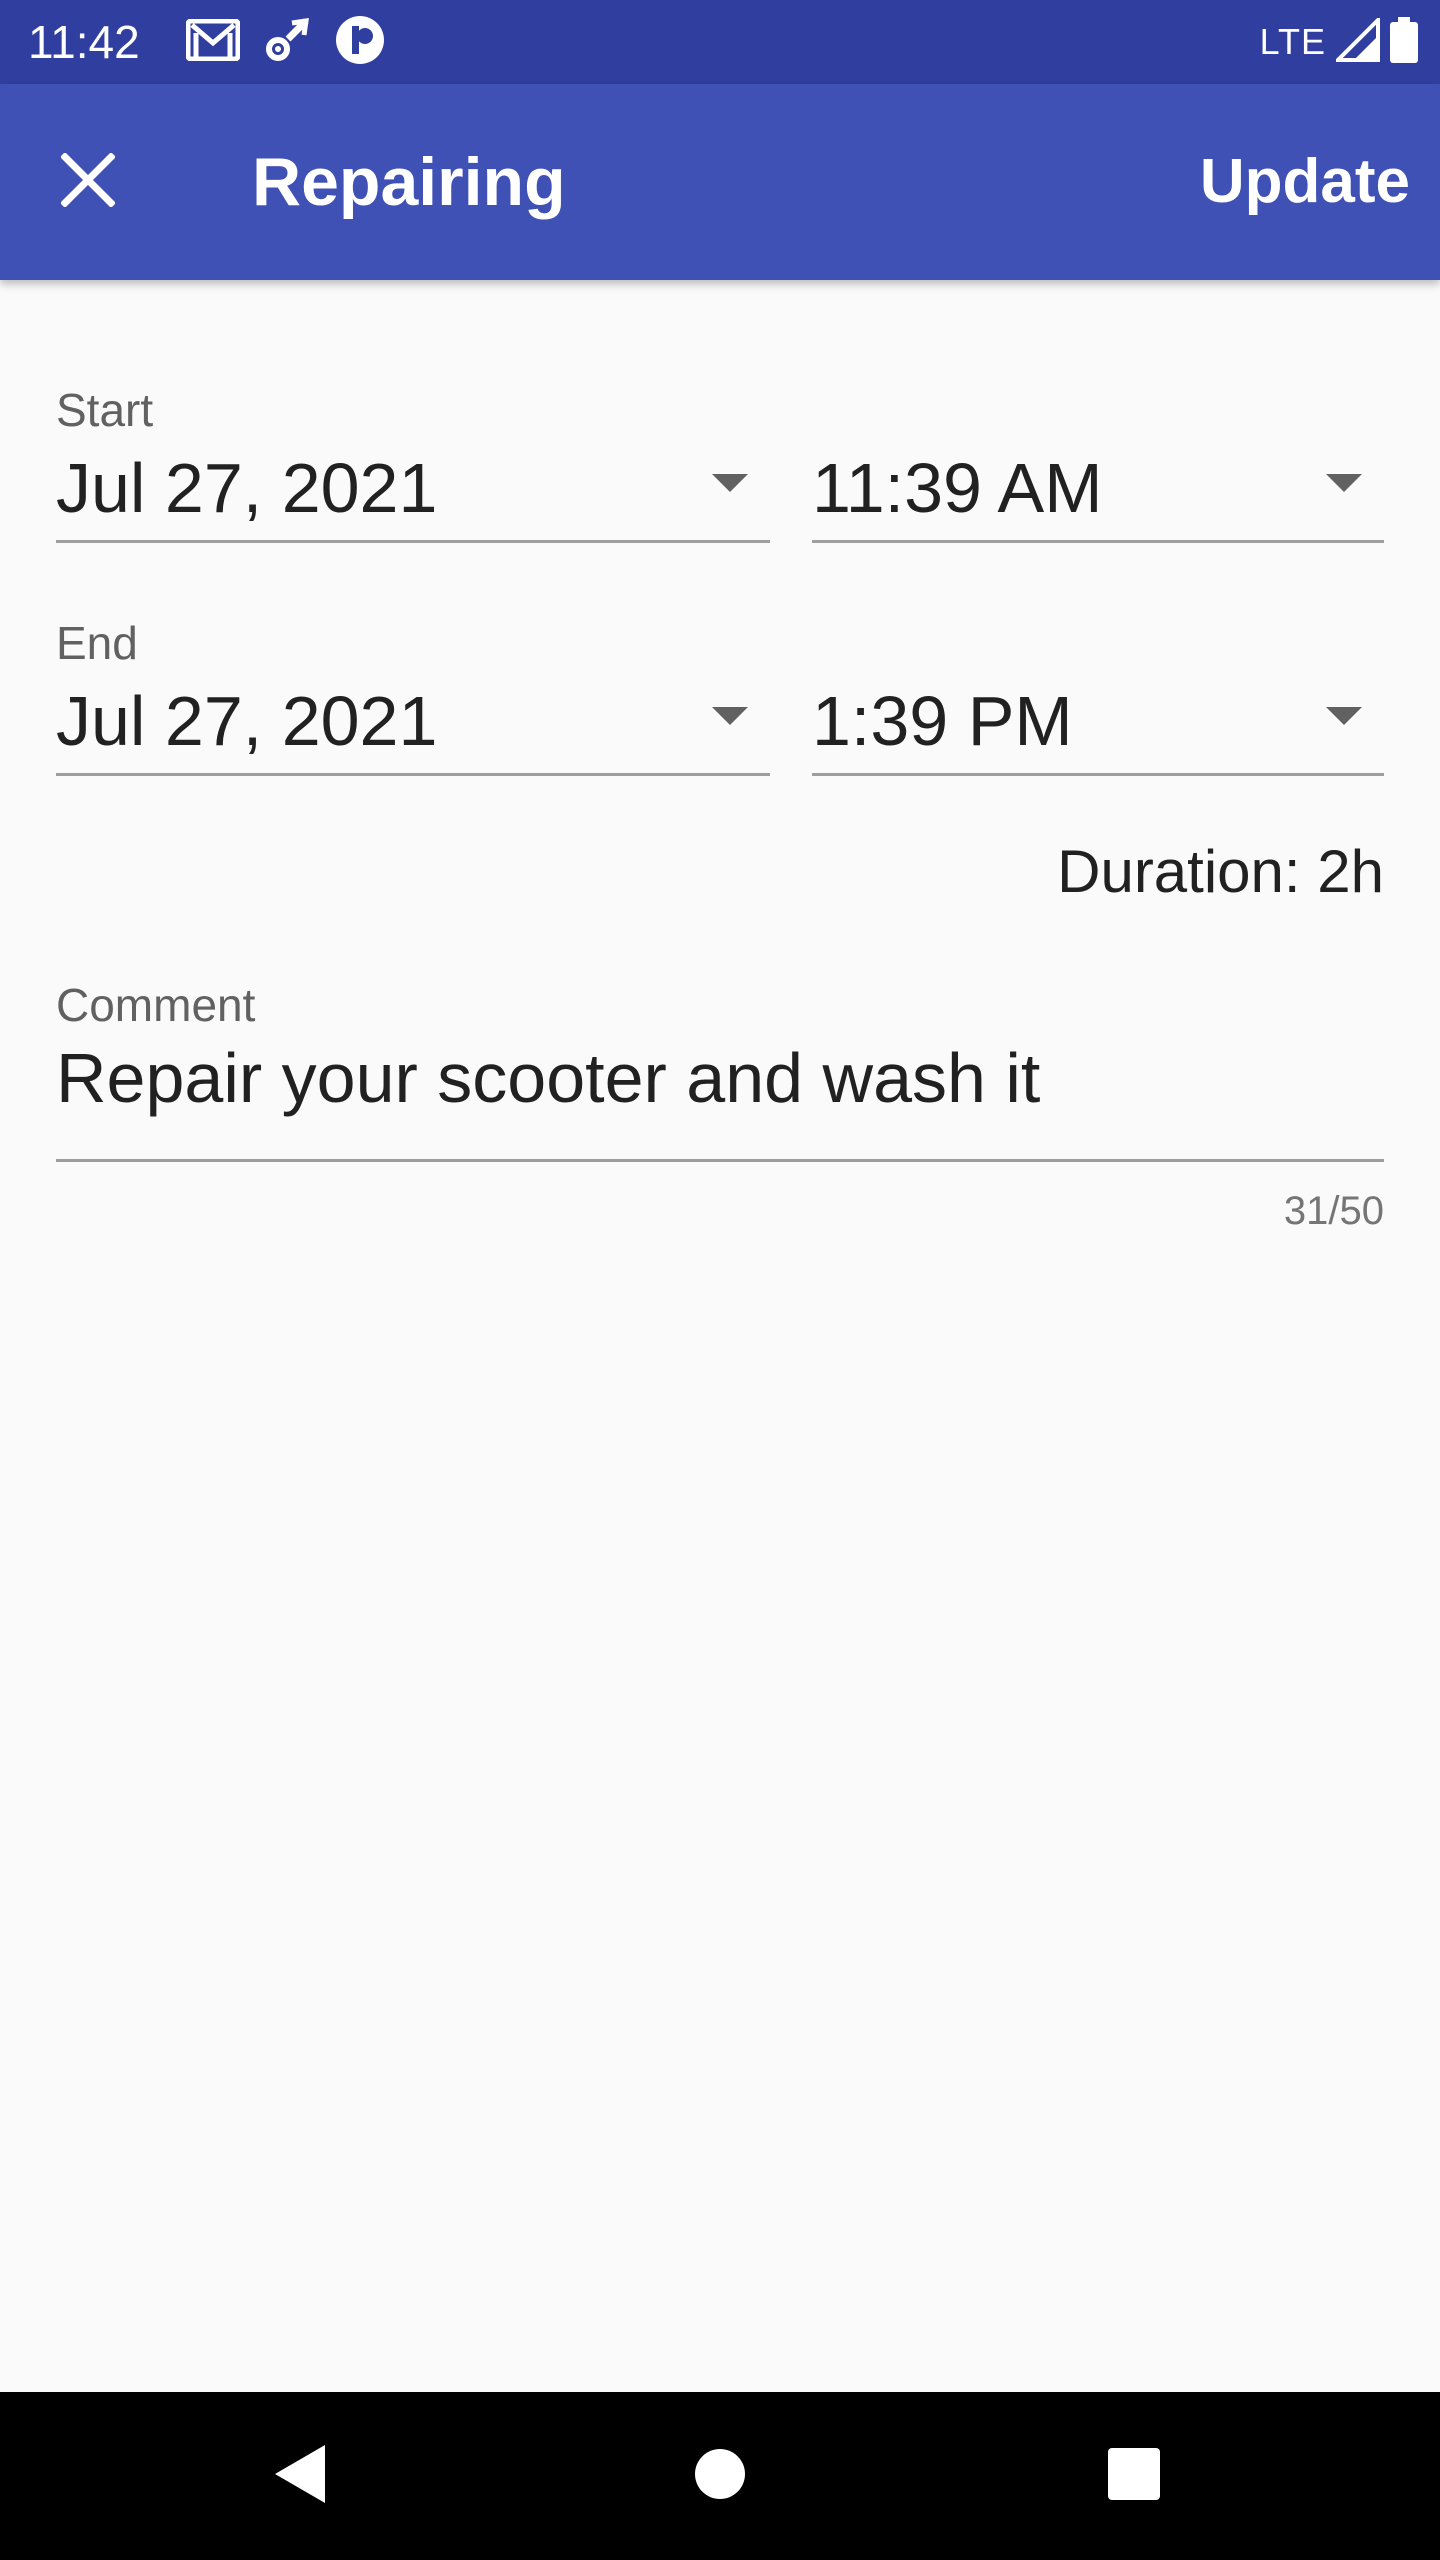  I want to click on status-bar: 11:42 LTE, so click(720, 42).